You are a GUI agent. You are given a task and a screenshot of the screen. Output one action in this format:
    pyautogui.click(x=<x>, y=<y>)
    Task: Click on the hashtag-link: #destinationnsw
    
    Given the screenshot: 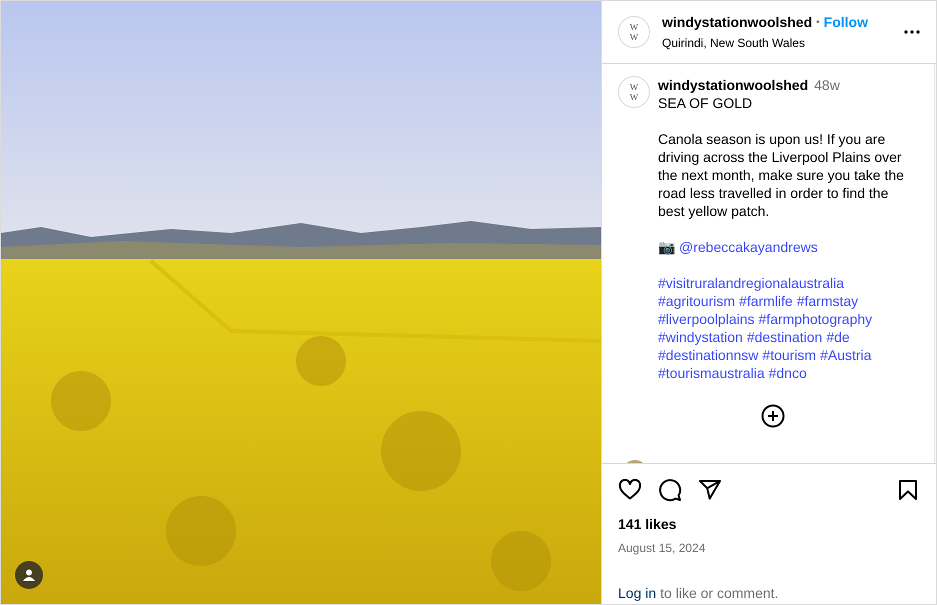 What is the action you would take?
    pyautogui.click(x=708, y=355)
    